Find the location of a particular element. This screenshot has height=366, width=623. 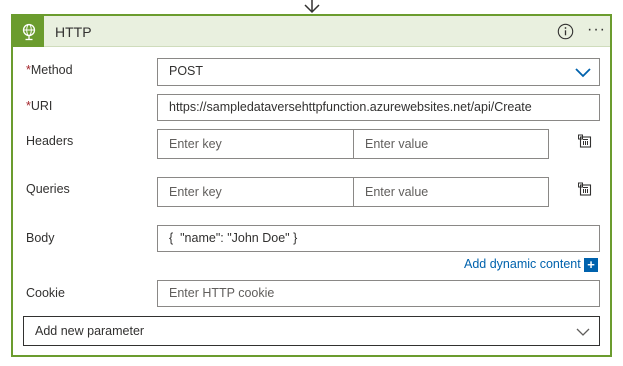

headers-value-input: Enter value is located at coordinates (451, 144).